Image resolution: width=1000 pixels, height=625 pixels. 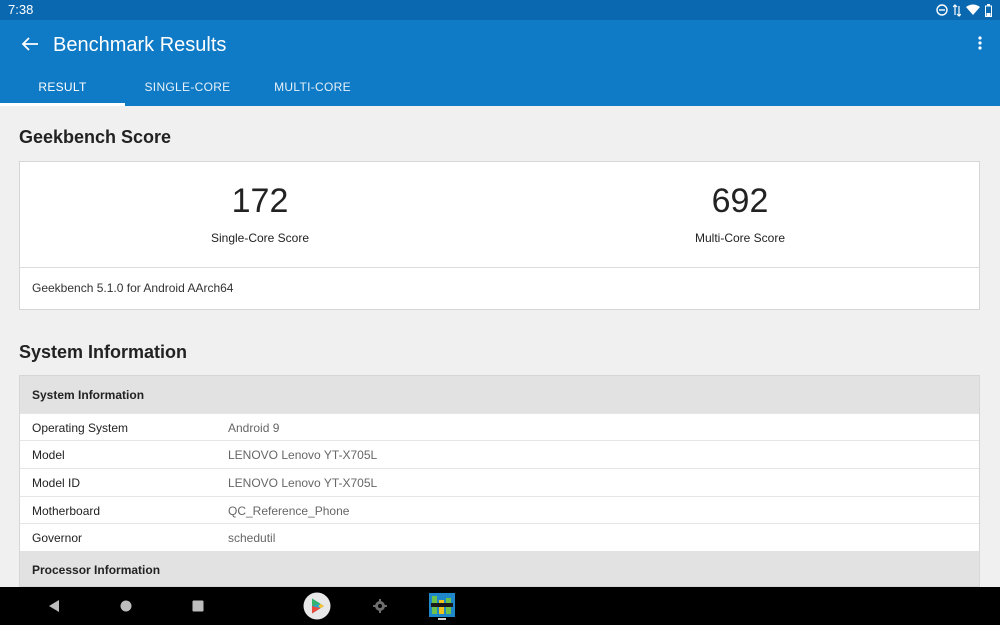 I want to click on table-row: Model ID LENOVO Lenovo YT-X705L, so click(x=499, y=482).